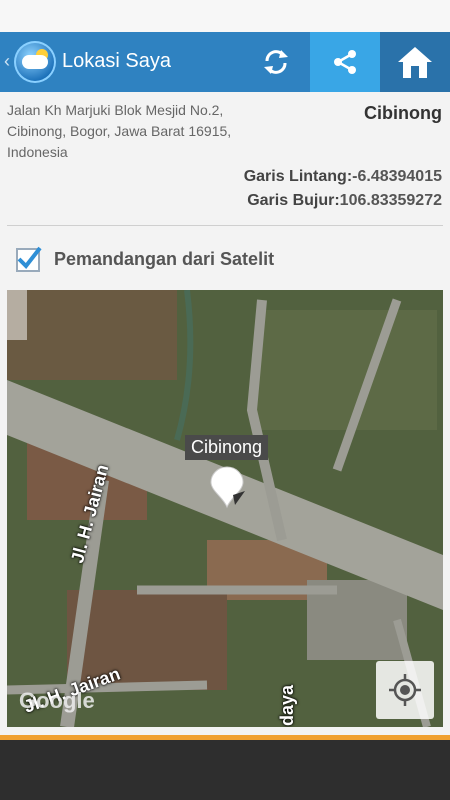 This screenshot has width=450, height=800. I want to click on street-label-3: daya, so click(287, 705).